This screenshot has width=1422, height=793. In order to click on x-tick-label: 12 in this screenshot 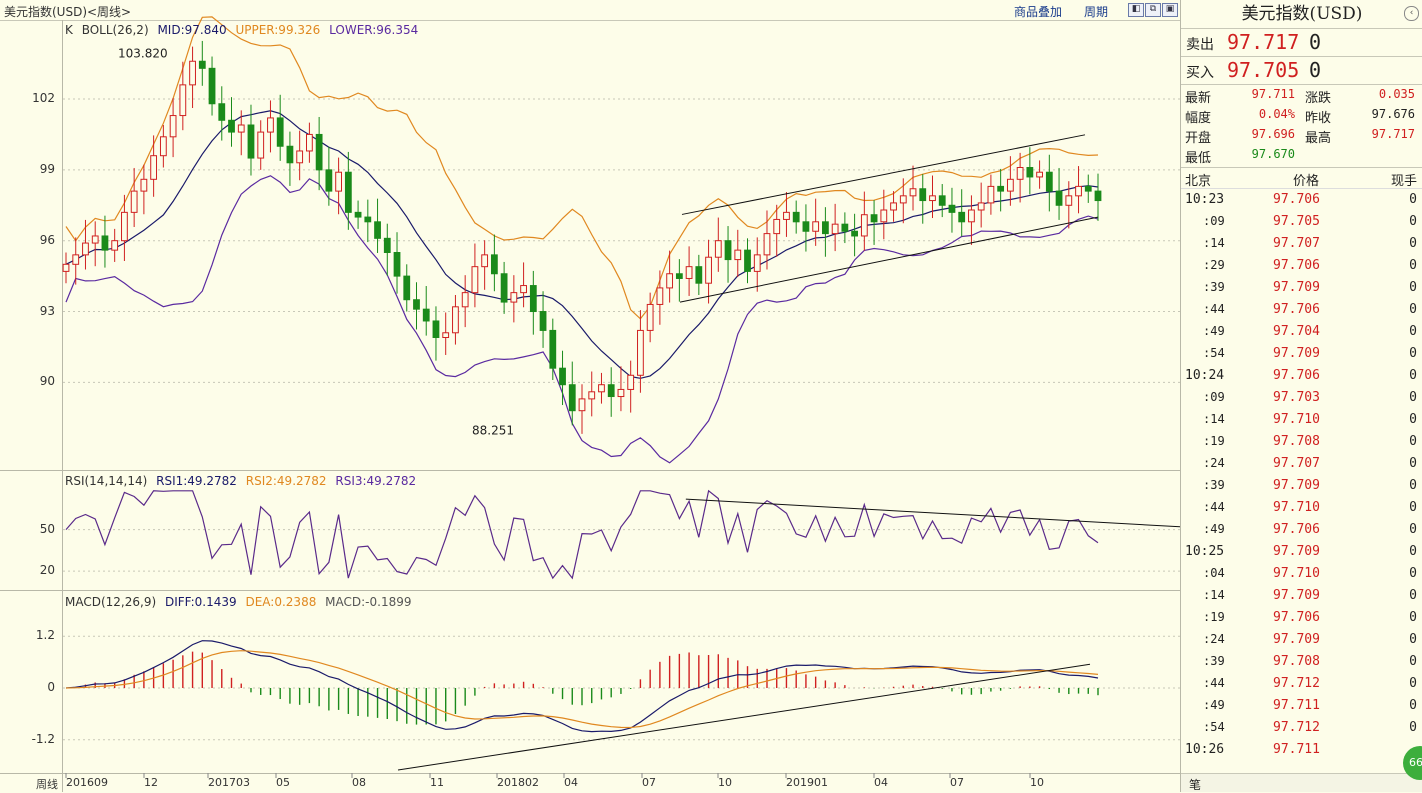, I will do `click(151, 782)`.